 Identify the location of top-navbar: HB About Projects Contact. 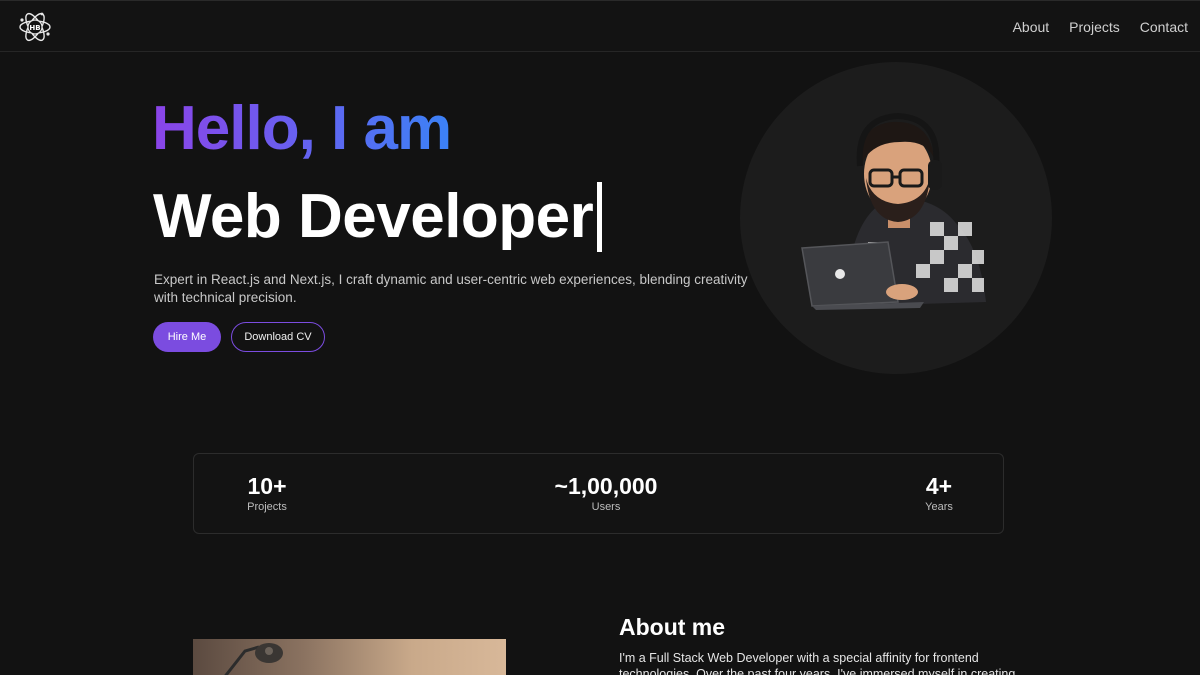
(600, 26).